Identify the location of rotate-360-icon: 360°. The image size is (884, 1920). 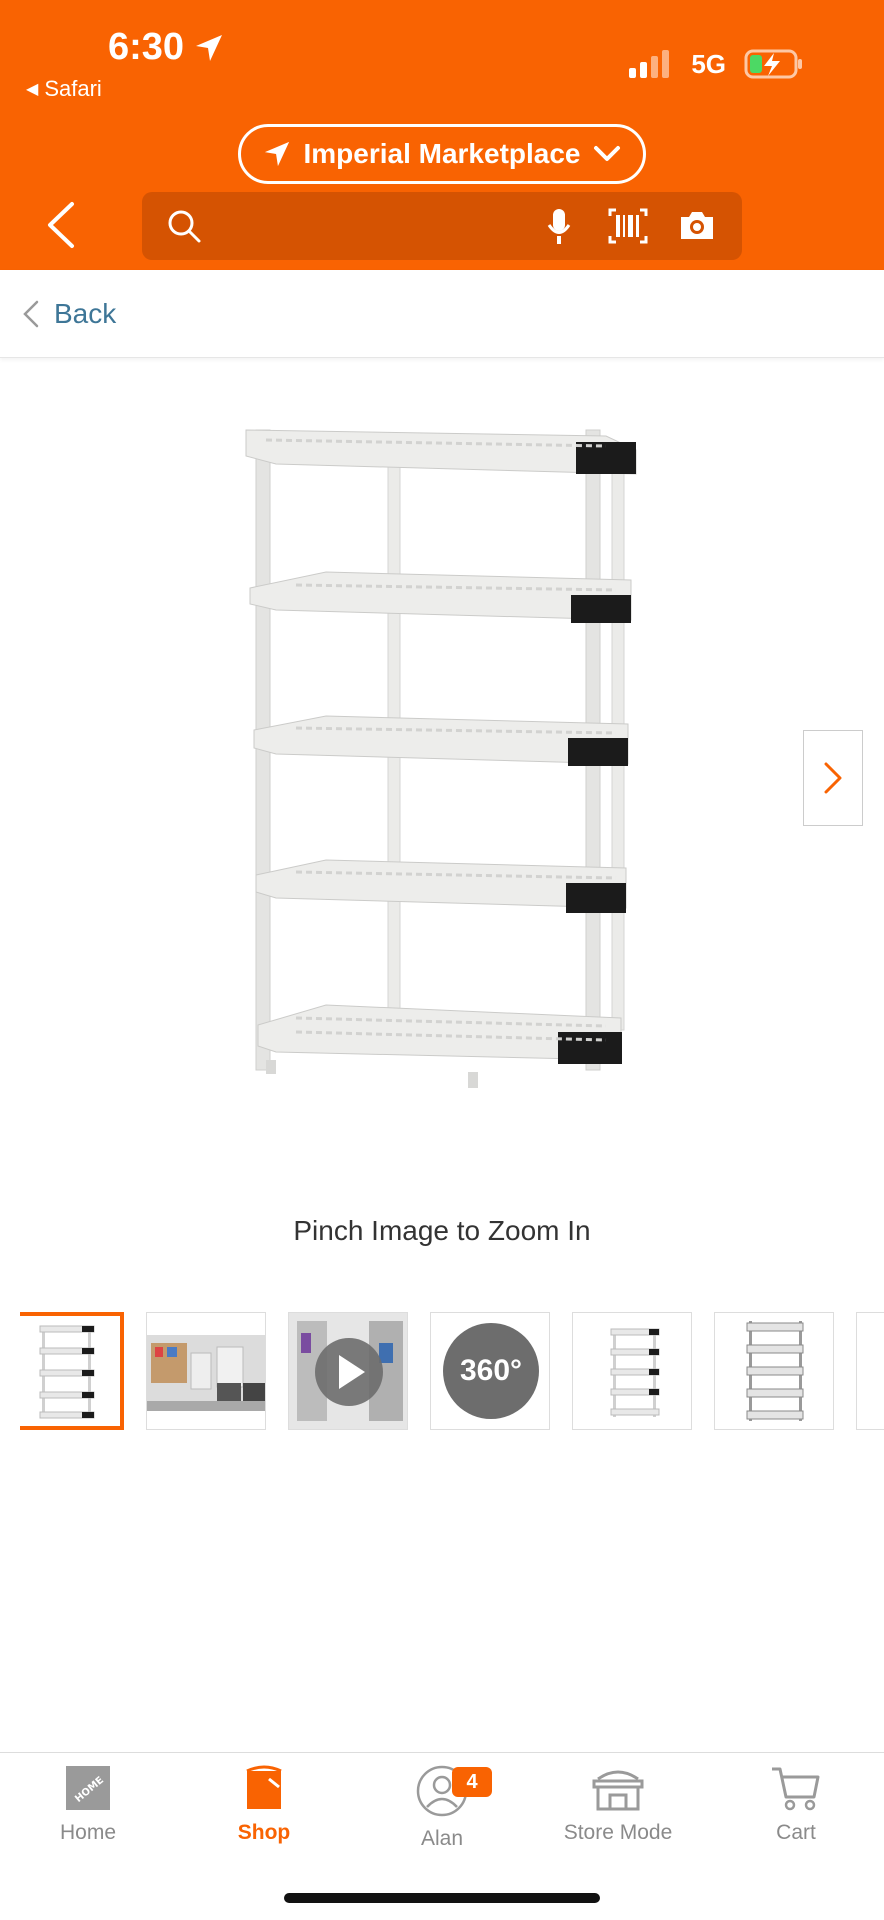
(491, 1371).